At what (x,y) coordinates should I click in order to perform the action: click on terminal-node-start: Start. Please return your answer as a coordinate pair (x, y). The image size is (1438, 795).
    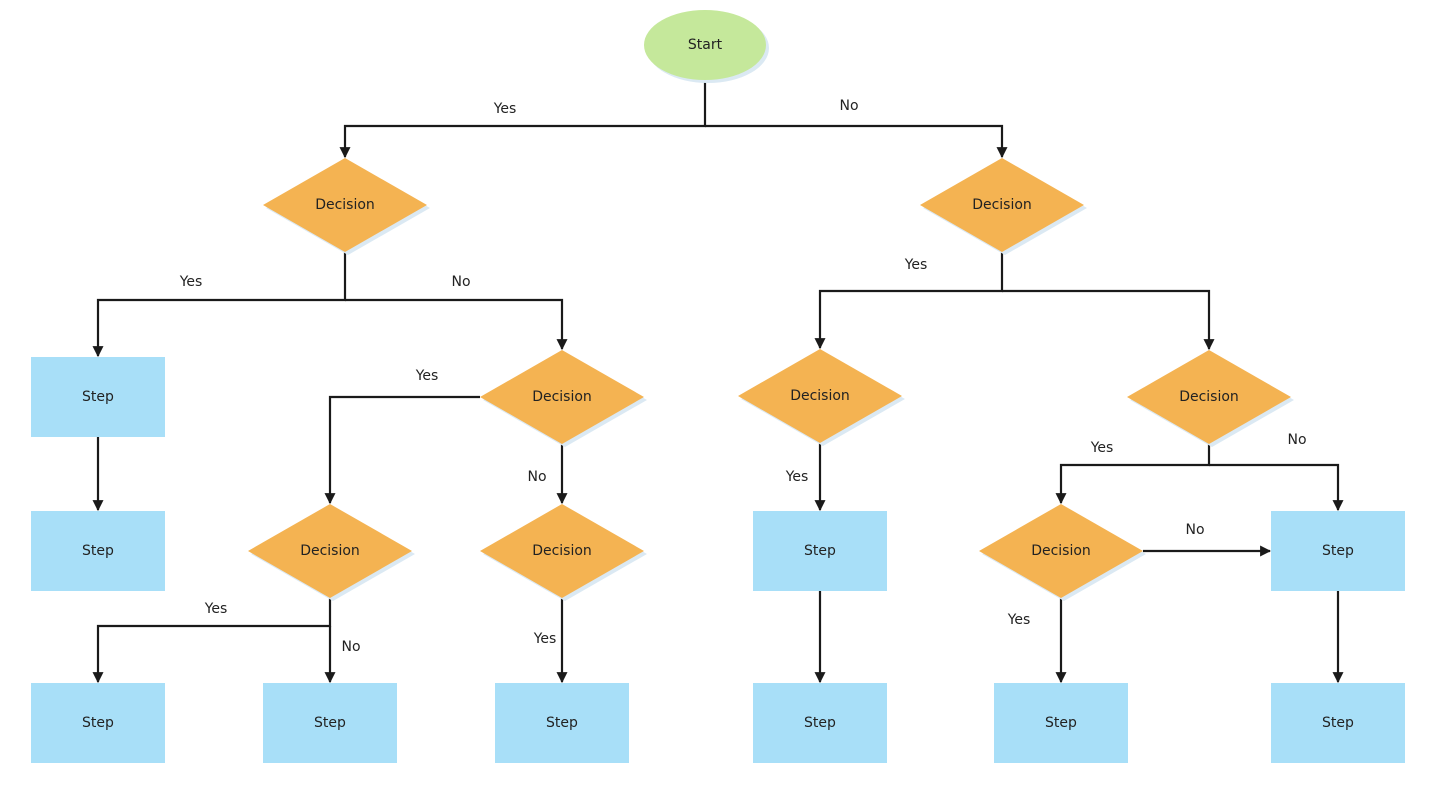
    Looking at the image, I should click on (706, 46).